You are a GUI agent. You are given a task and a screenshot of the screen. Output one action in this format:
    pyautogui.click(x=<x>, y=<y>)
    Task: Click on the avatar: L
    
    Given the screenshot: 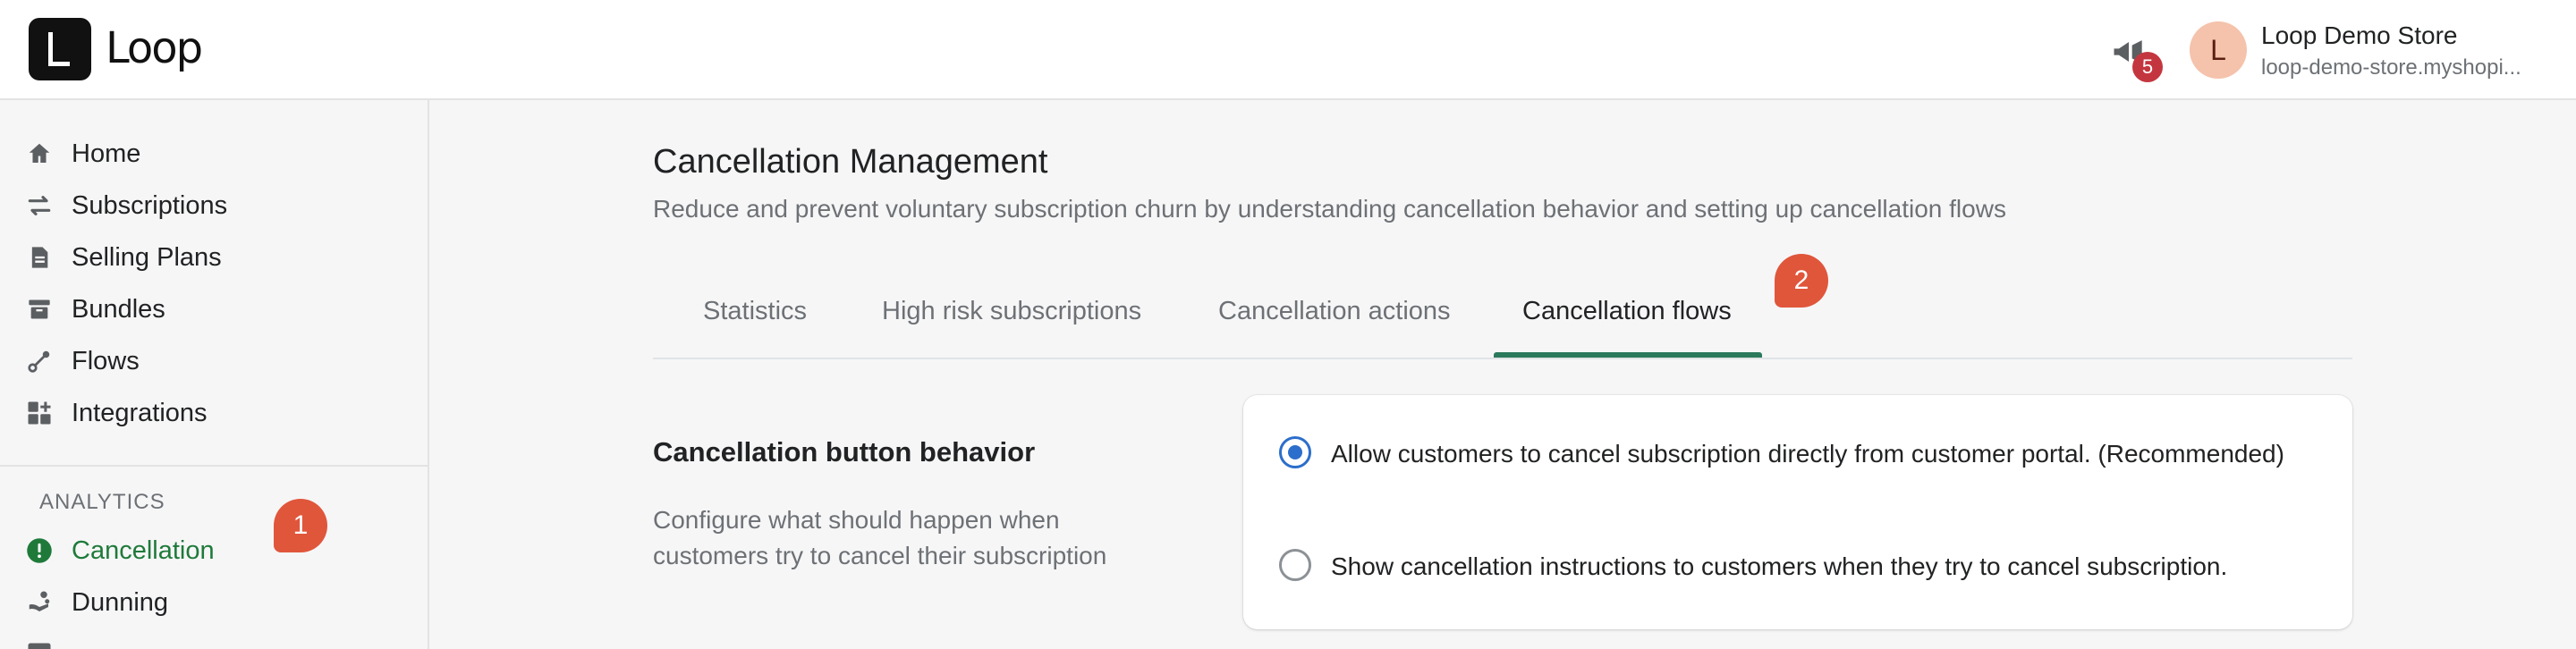 What is the action you would take?
    pyautogui.click(x=2218, y=50)
    